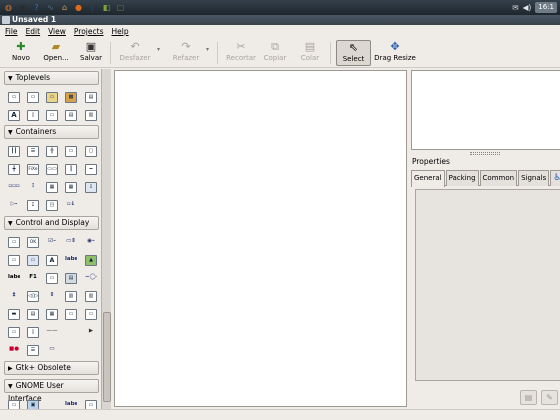  I want to click on drawing-area-widget-icon: ■●, so click(14, 350).